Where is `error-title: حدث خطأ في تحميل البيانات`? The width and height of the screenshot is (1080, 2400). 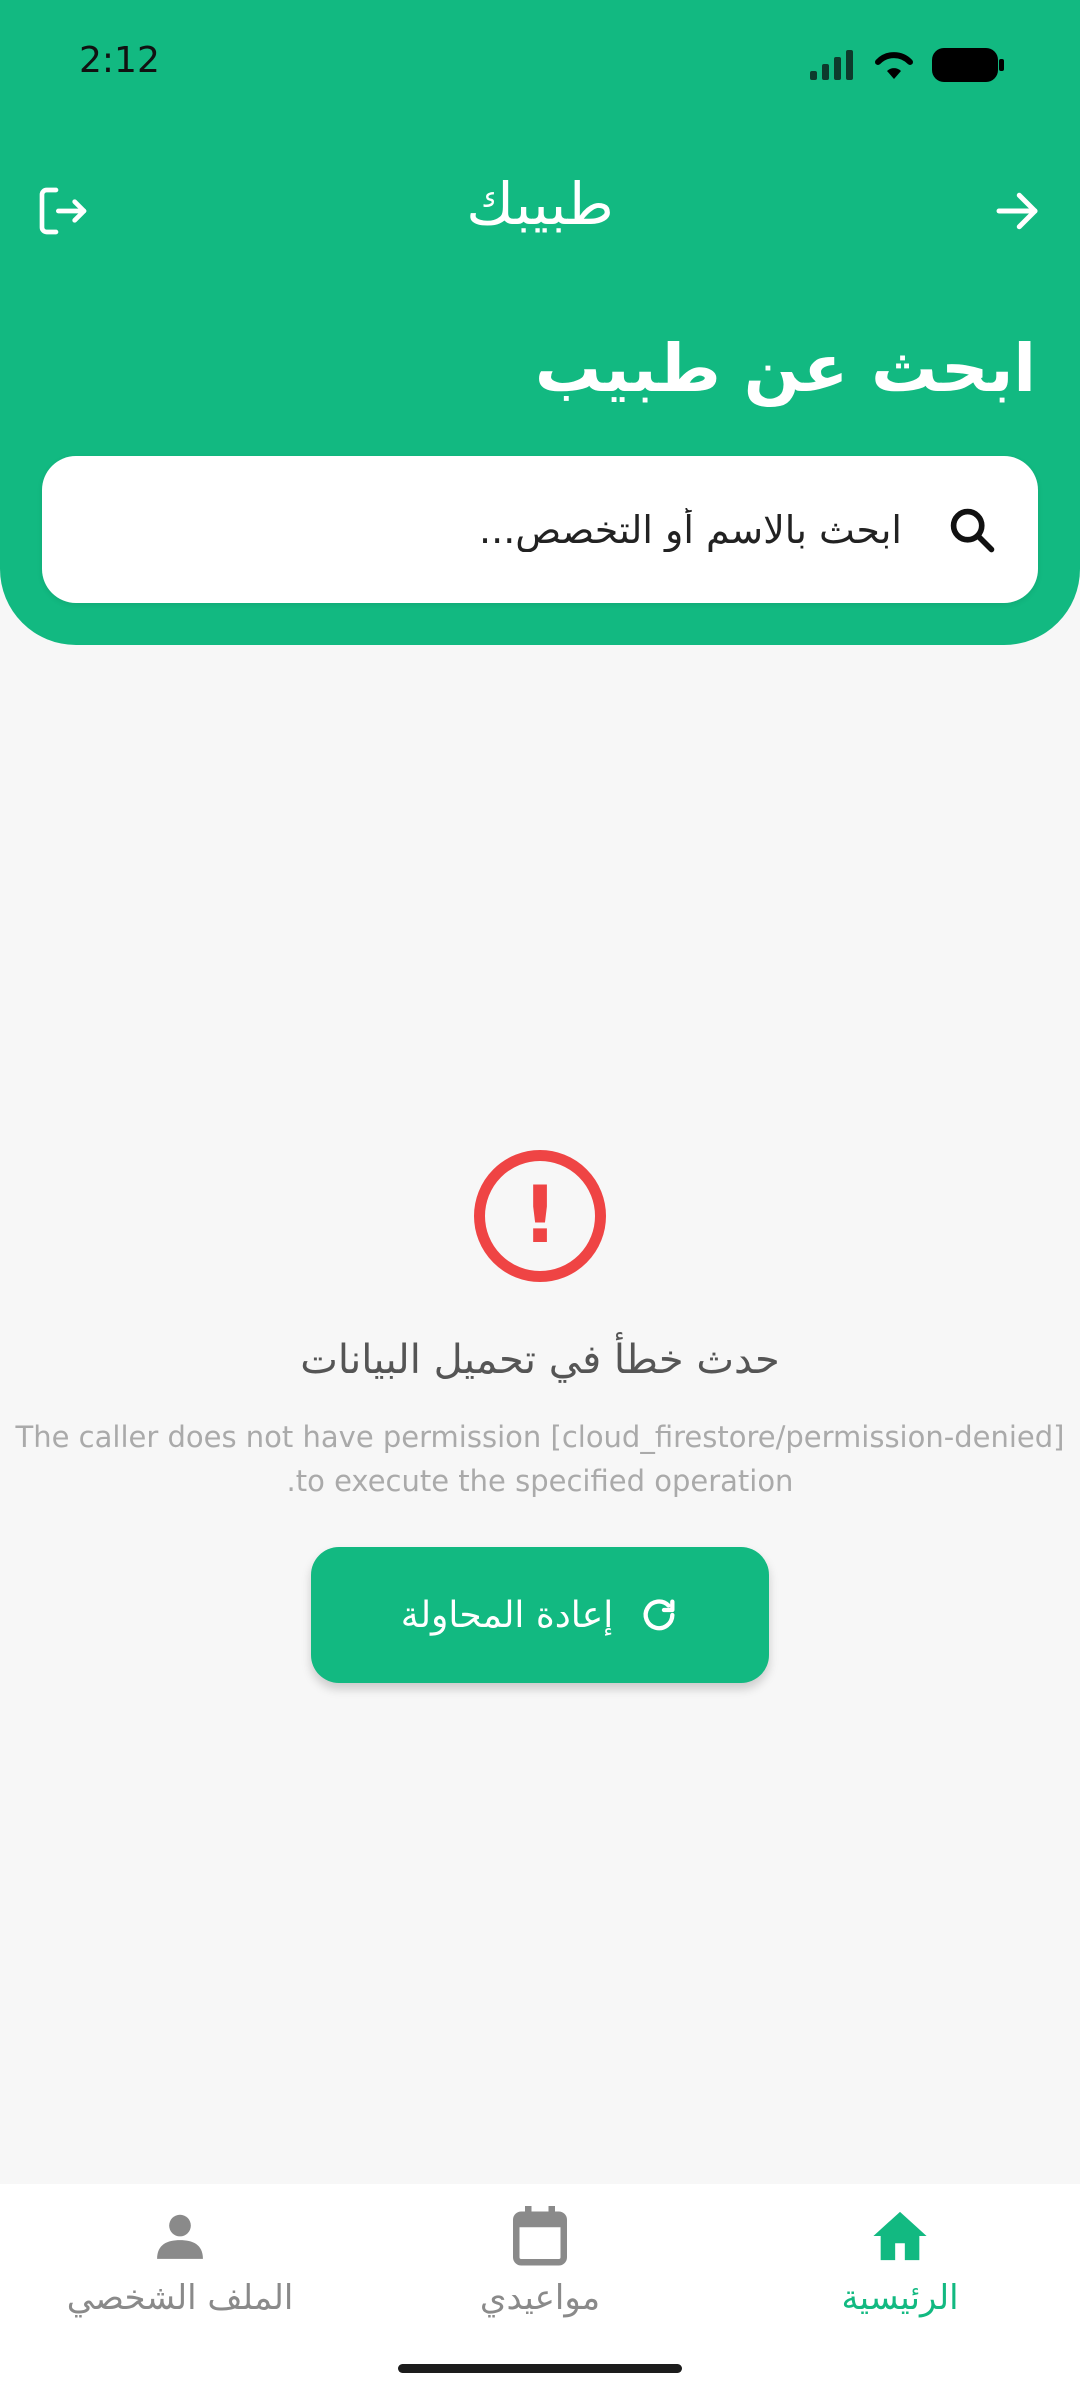
error-title: حدث خطأ في تحميل البيانات is located at coordinates (540, 1360).